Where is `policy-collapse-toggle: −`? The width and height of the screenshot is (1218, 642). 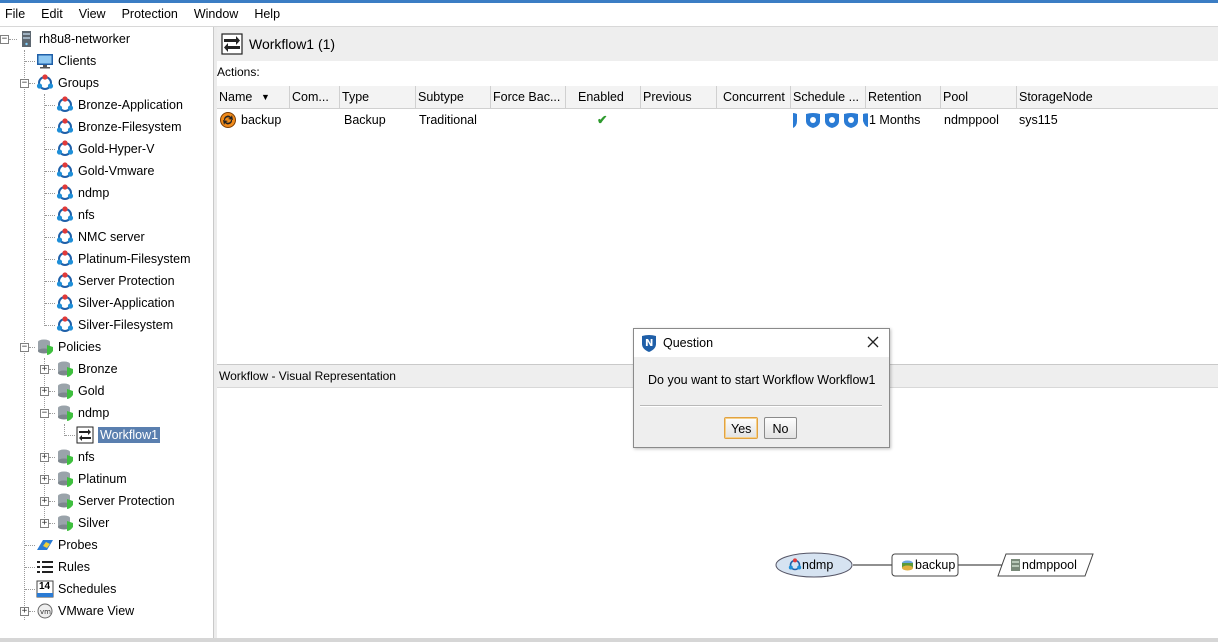 policy-collapse-toggle: − is located at coordinates (44, 413).